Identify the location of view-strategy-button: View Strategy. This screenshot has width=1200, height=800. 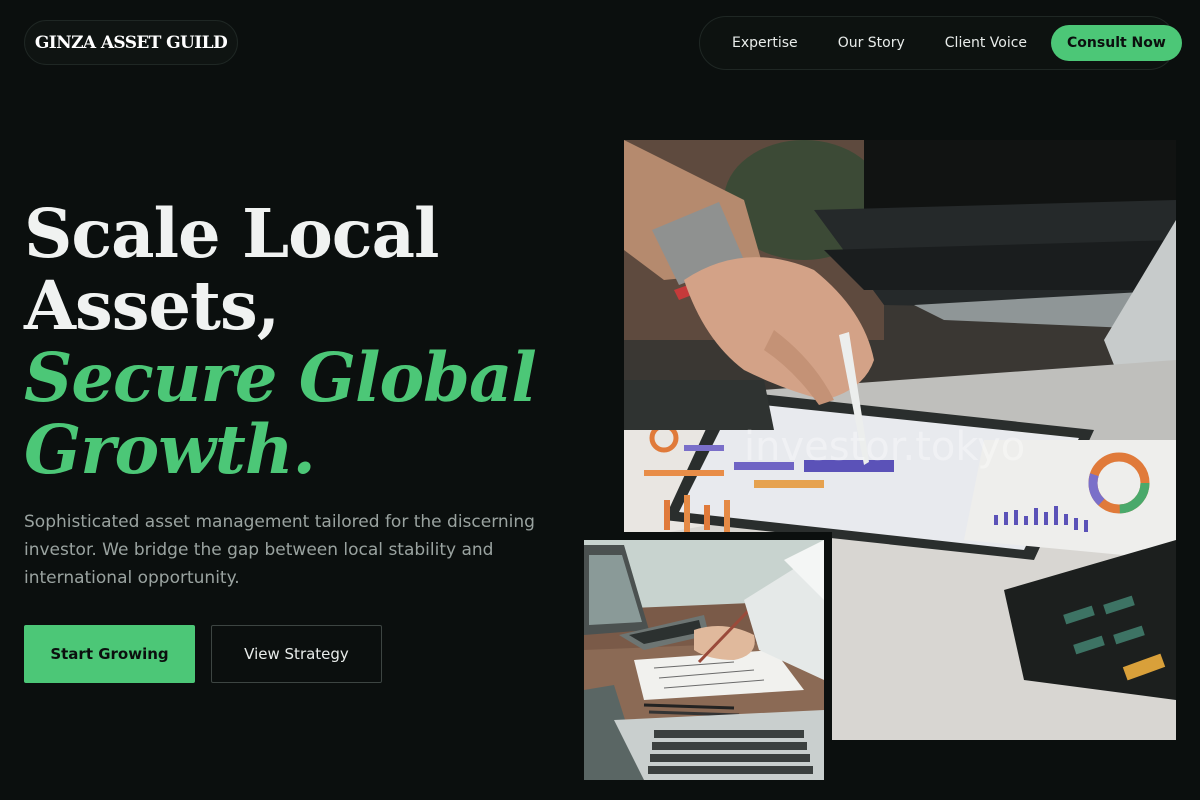
(296, 654).